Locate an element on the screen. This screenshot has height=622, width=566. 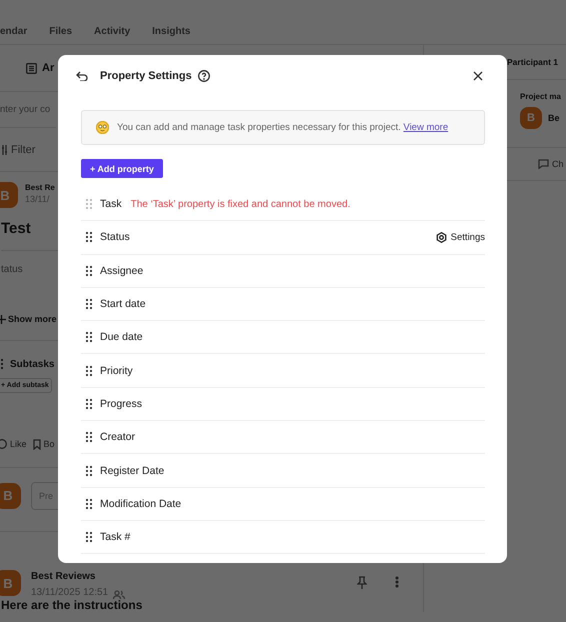
field-label: tatus is located at coordinates (12, 270).